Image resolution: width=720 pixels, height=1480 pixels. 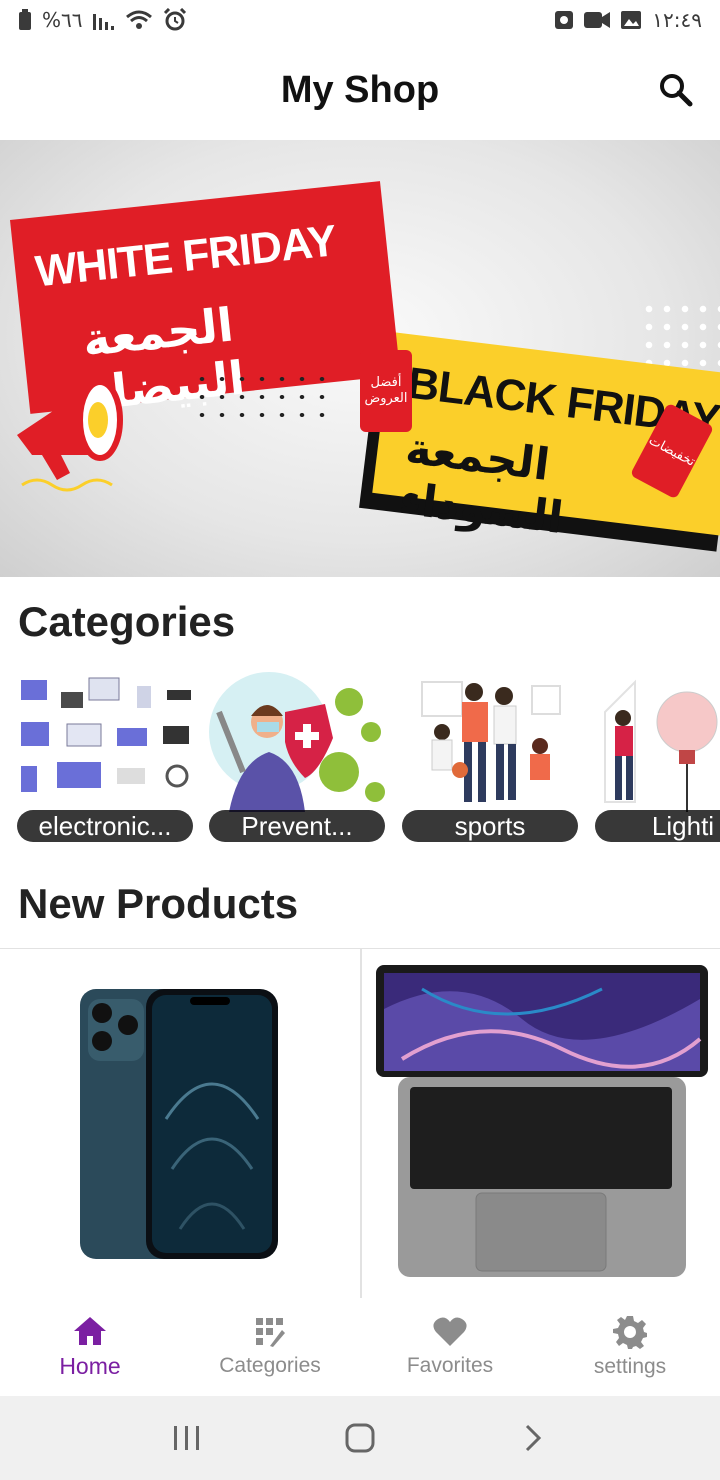 I want to click on categories-carousel: electronic... Prevent... sports Lighti, so click(x=360, y=760).